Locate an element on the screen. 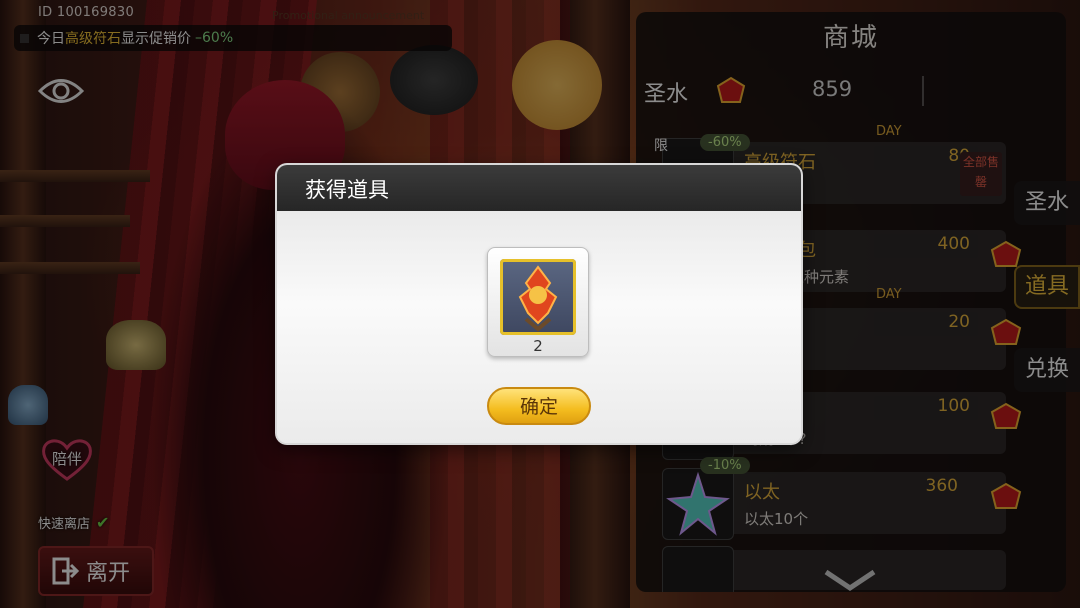  dialog-title: 获得道具 is located at coordinates (347, 190).